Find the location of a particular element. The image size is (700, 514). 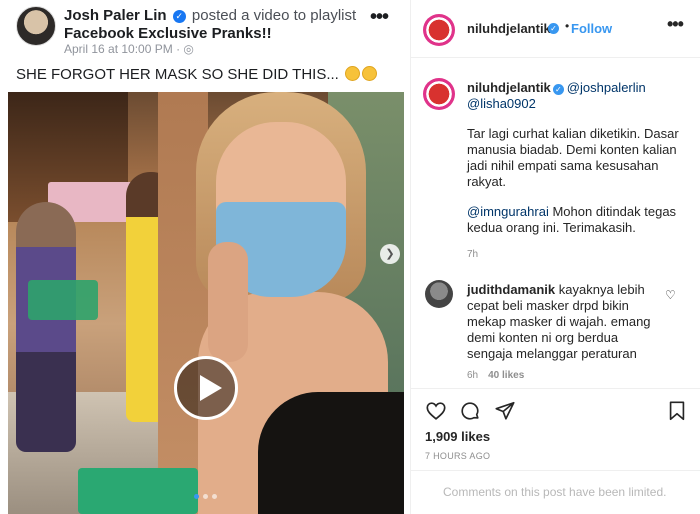

post-header: niluhdjelantik ✓ • Follow ••• is located at coordinates (555, 29).